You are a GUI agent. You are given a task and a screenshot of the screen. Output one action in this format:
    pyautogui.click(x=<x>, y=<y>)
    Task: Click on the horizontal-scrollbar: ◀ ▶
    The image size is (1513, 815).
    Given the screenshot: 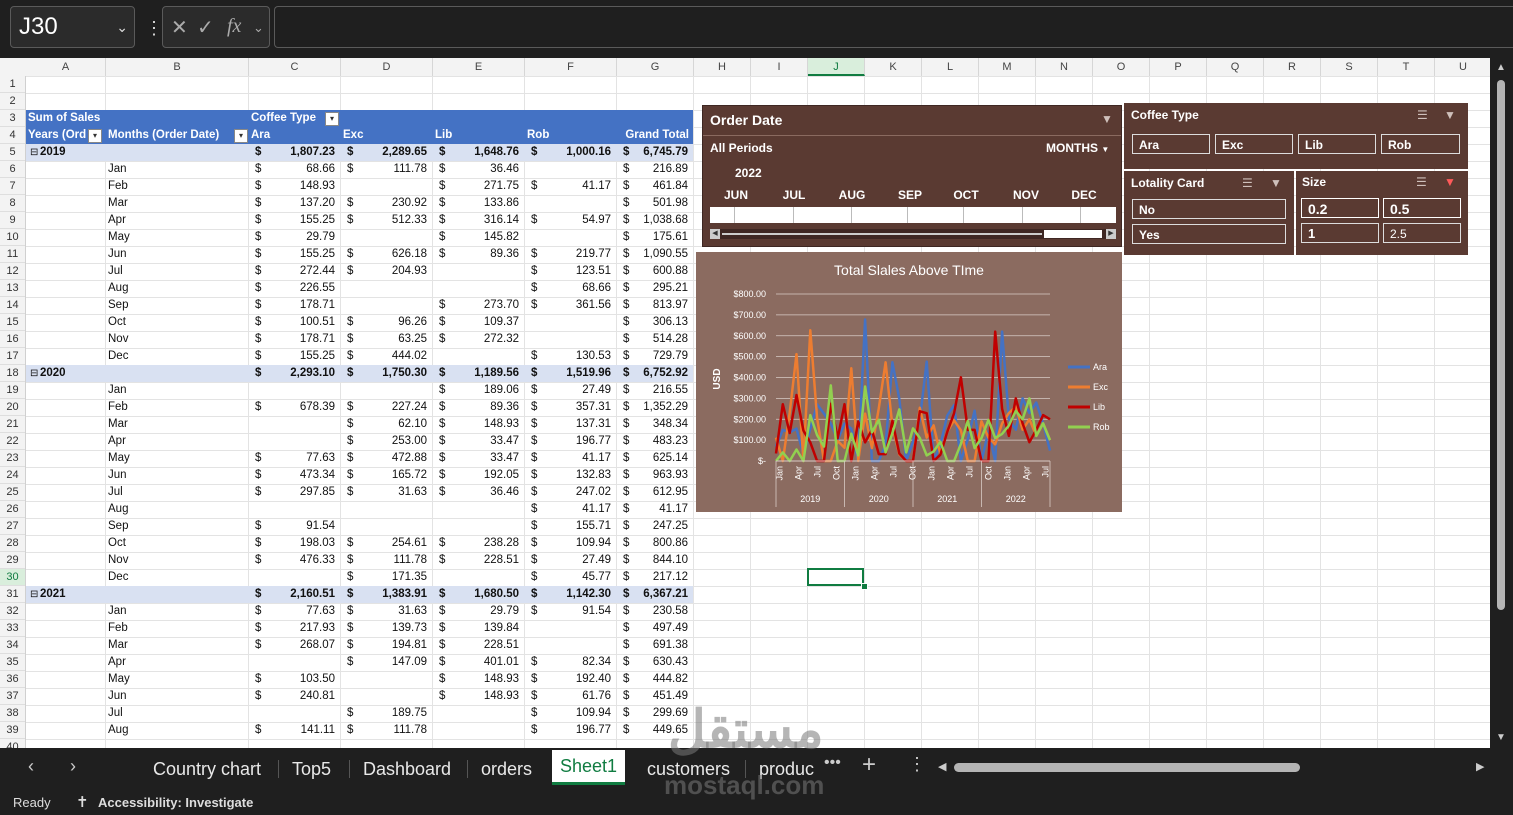 What is the action you would take?
    pyautogui.click(x=1213, y=767)
    